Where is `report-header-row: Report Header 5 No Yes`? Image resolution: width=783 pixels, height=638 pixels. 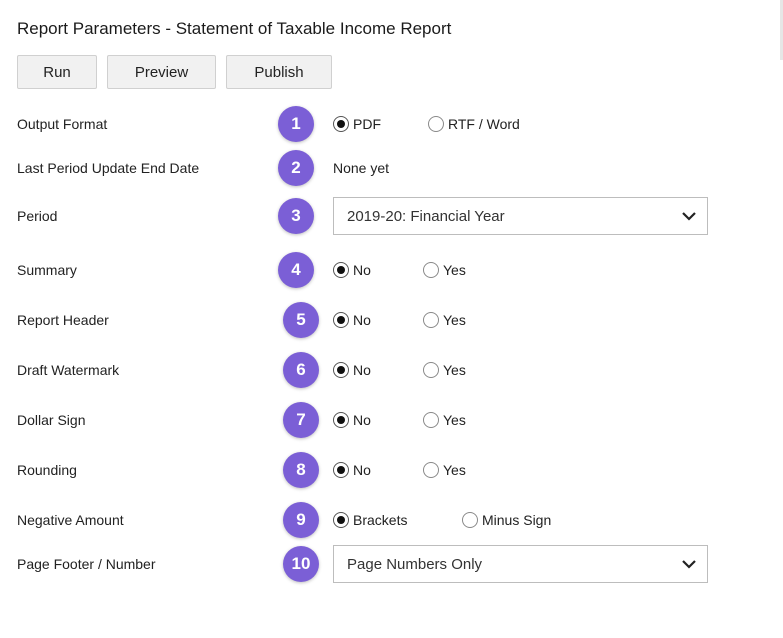
report-header-row: Report Header 5 No Yes is located at coordinates (391, 320).